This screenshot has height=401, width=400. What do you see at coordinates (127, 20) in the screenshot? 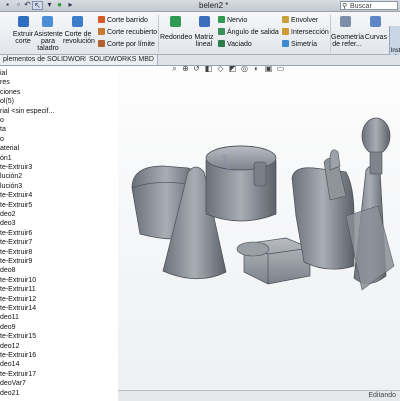
I see `swept-cut-label: Corte barrido` at bounding box center [127, 20].